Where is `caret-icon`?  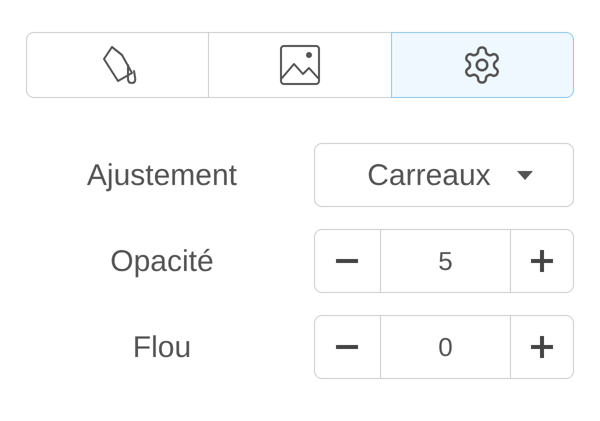
caret-icon is located at coordinates (524, 175).